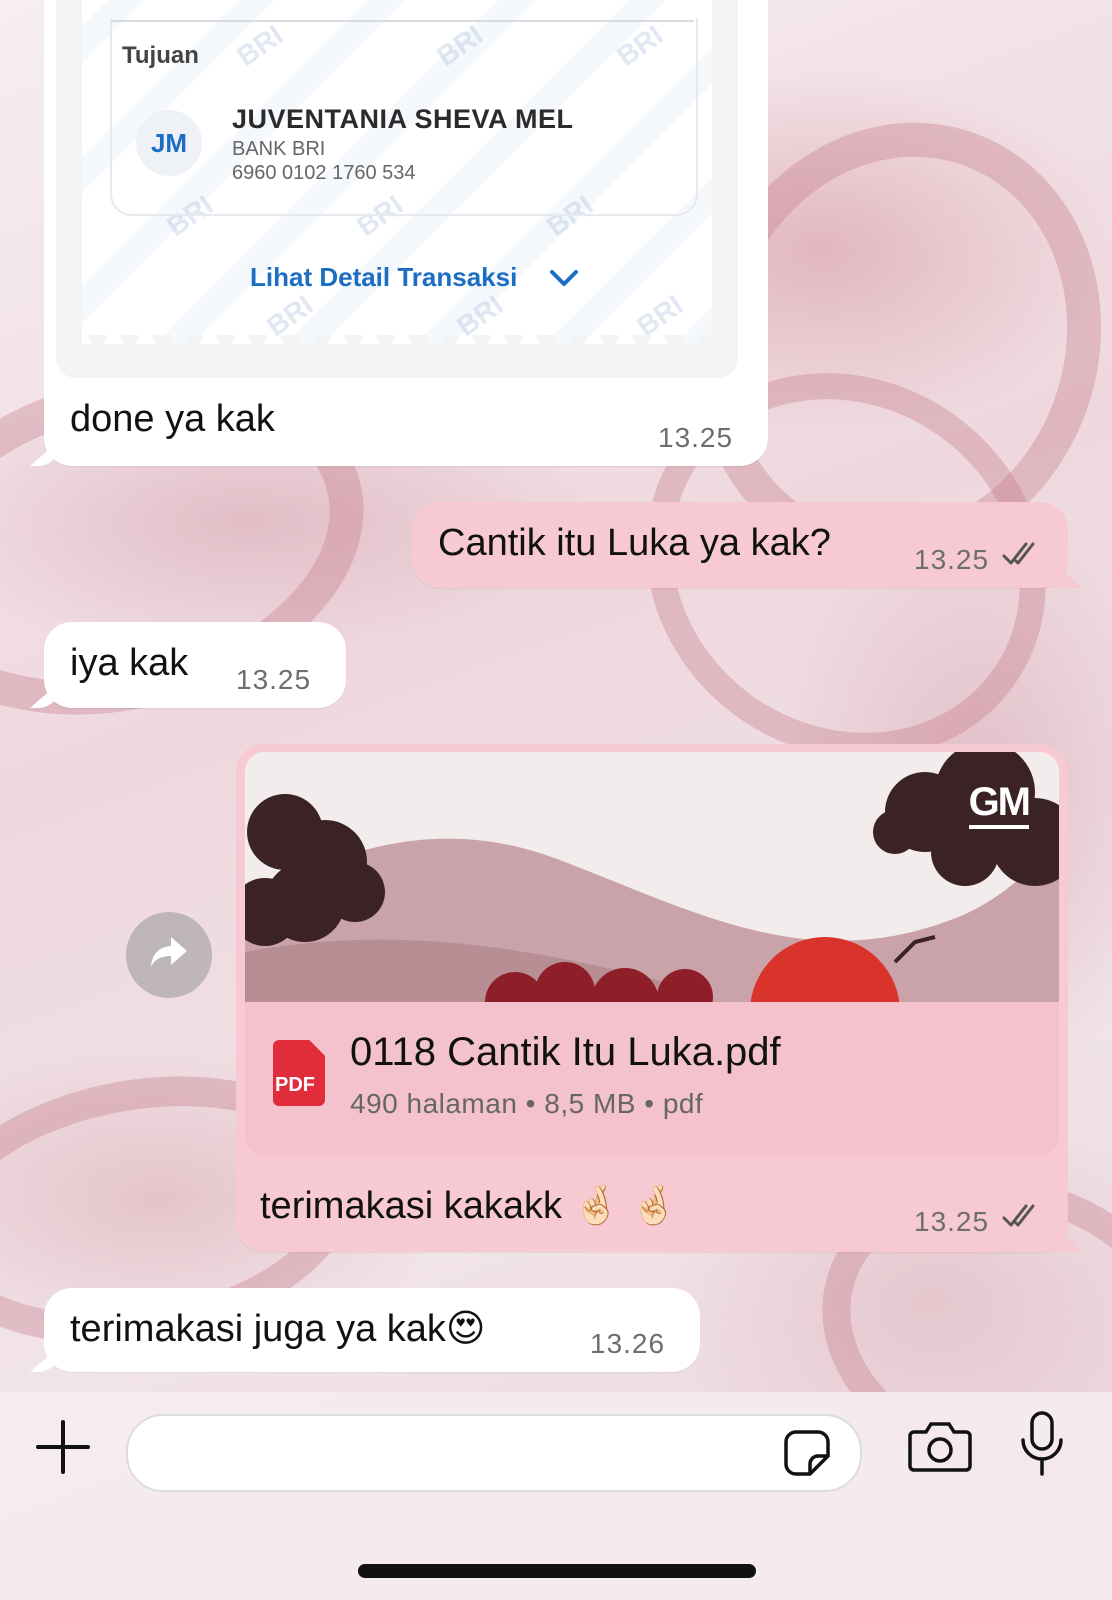 This screenshot has height=1600, width=1112. Describe the element at coordinates (403, 119) in the screenshot. I see `recipient-name: JUVENTANIA SHEVA MEL` at that location.